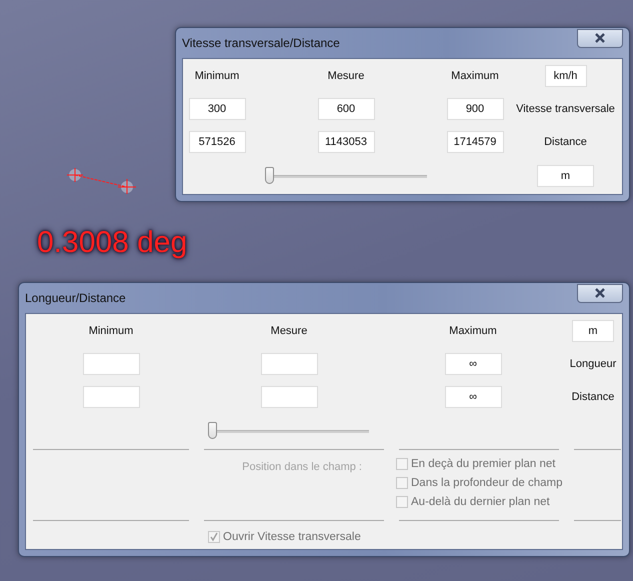  I want to click on window-title: Longueur/Distance, so click(75, 298).